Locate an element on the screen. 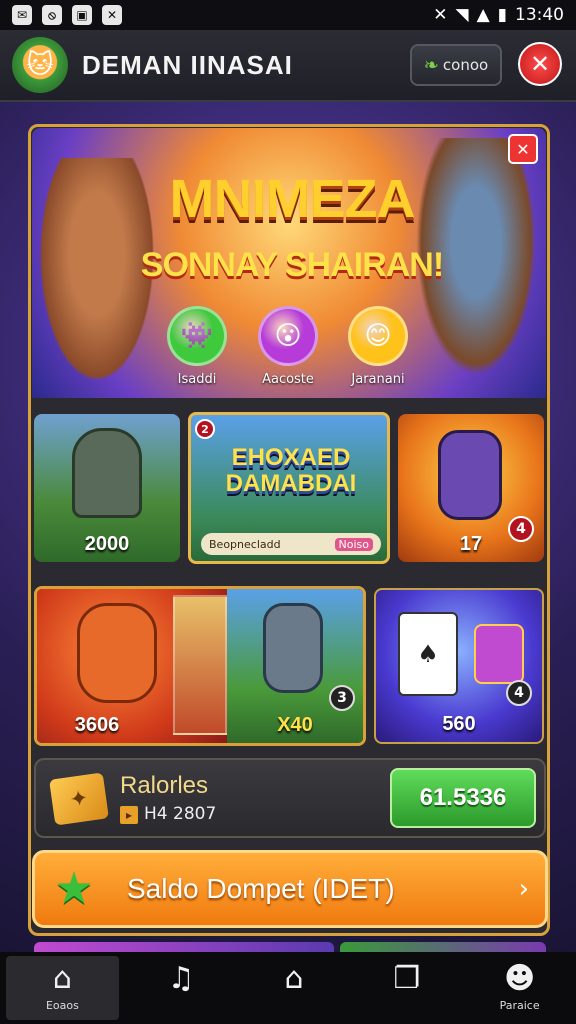 This screenshot has height=1024, width=576. game-tile-6: ♠ 560 4 is located at coordinates (459, 666).